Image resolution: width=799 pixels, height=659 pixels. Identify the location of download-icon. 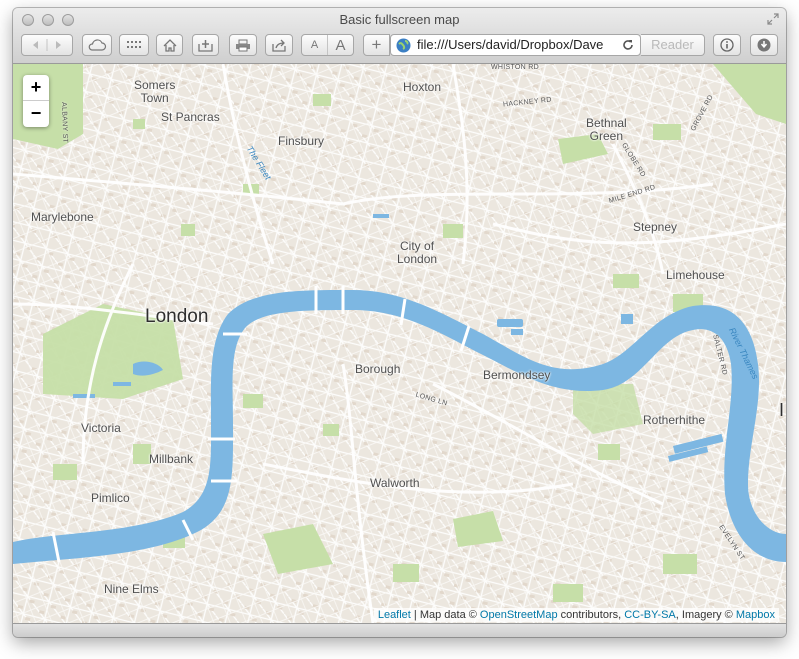
(764, 45).